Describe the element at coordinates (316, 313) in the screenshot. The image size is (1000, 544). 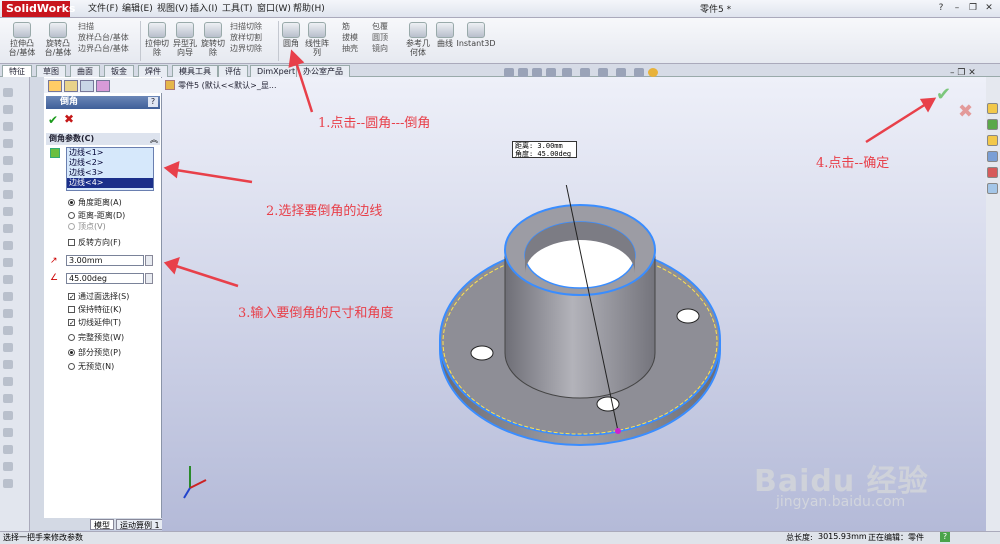
I see `annotation-step-3: 3.输入要倒角的尺寸和角度` at that location.